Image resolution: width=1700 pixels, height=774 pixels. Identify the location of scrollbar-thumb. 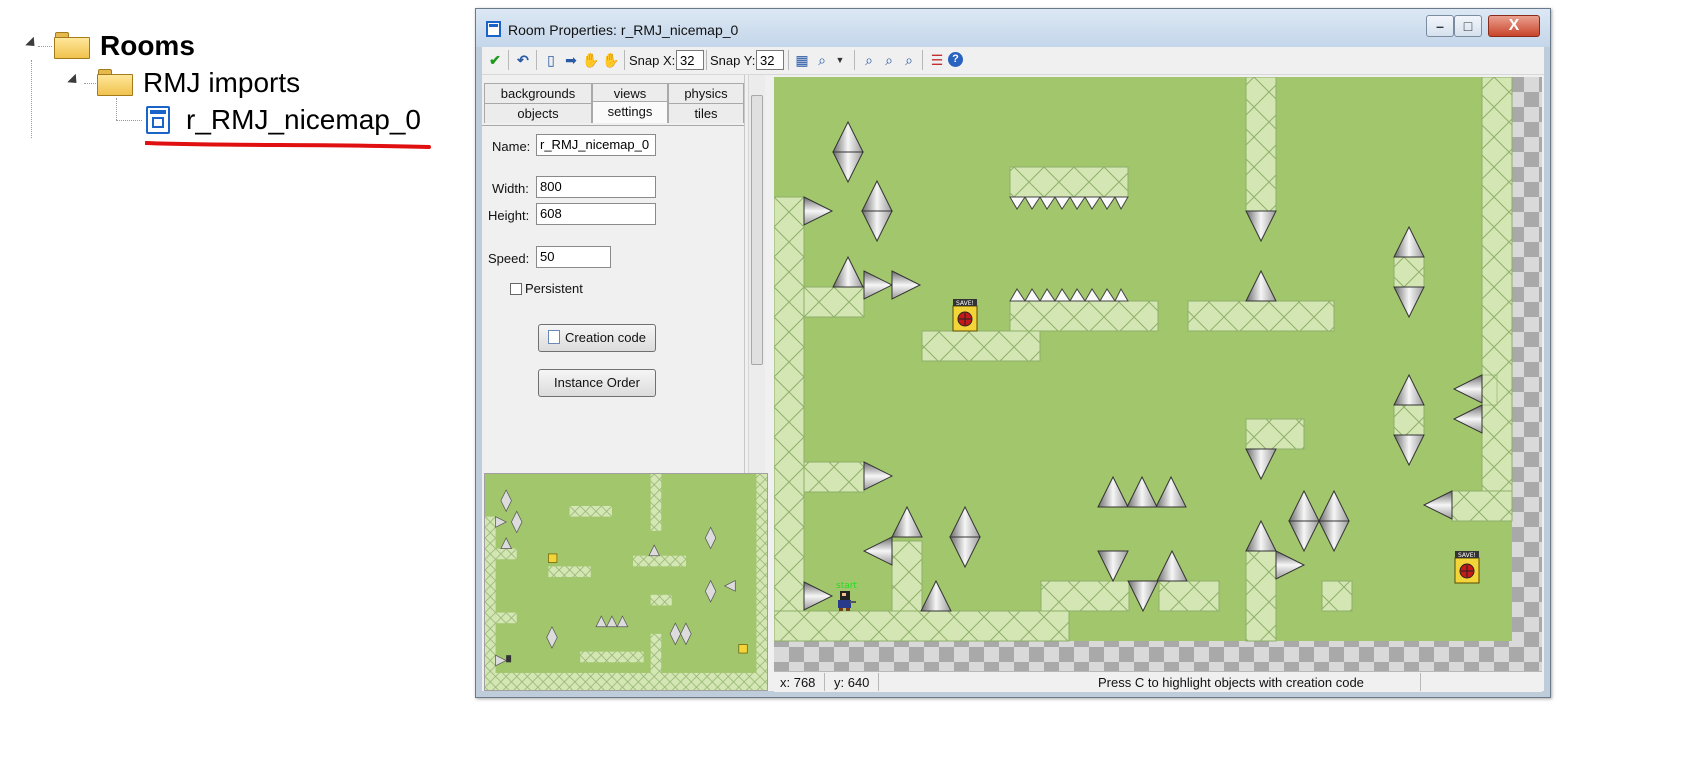
(757, 230).